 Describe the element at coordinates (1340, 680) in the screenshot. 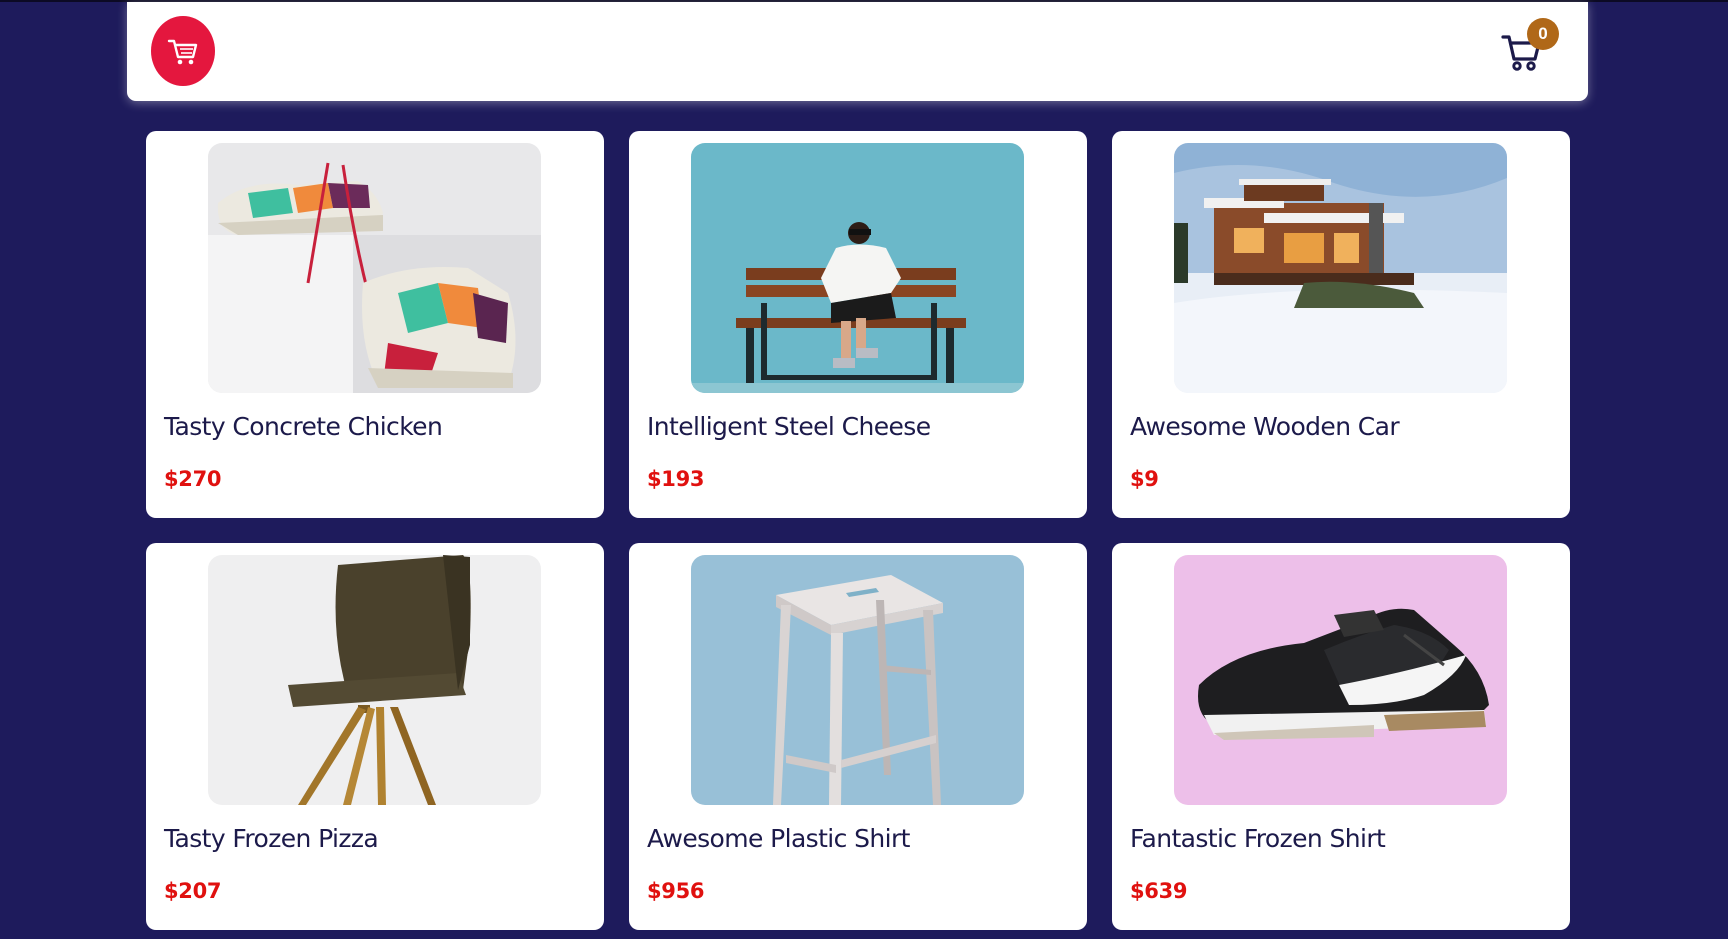

I see `black-sneaker-photo` at that location.